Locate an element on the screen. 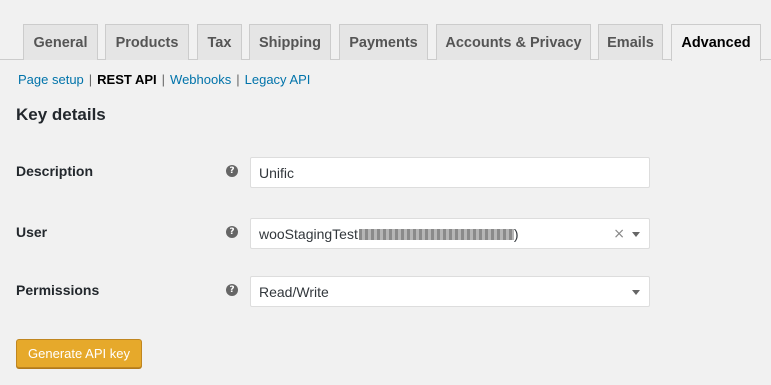 The height and width of the screenshot is (385, 771). user-label: User is located at coordinates (32, 232).